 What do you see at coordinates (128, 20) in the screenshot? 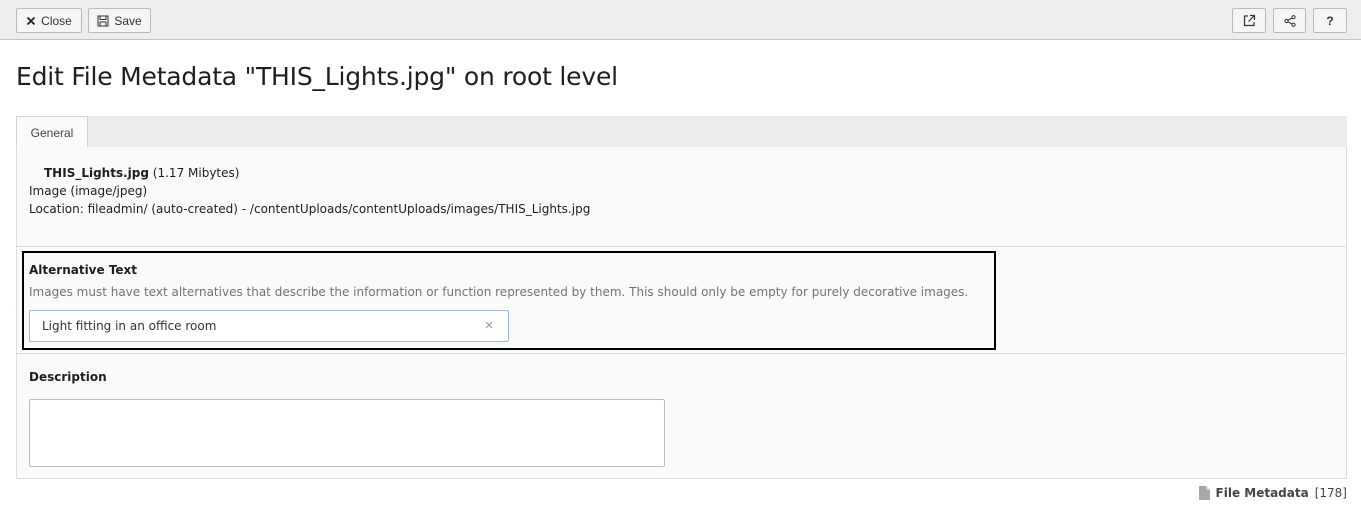
I see `save-button-label: Save` at bounding box center [128, 20].